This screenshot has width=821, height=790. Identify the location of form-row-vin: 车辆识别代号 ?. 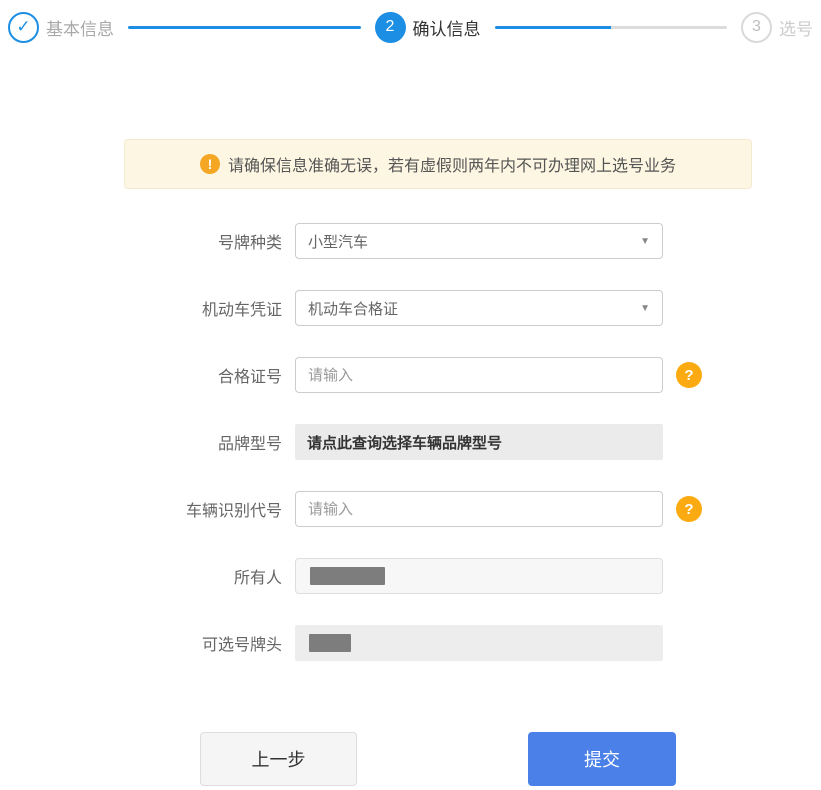
(410, 509).